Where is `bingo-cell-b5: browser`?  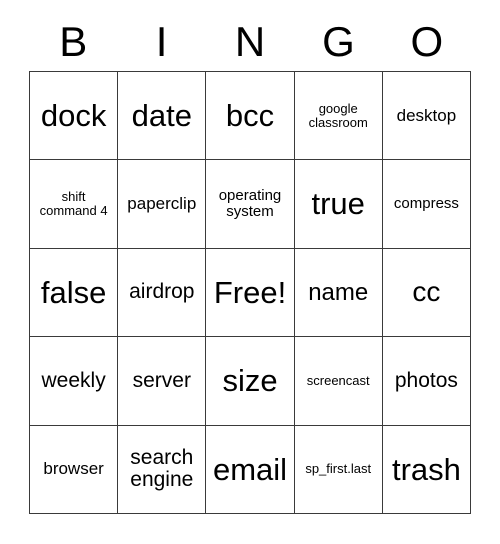
bingo-cell-b5: browser is located at coordinates (74, 470).